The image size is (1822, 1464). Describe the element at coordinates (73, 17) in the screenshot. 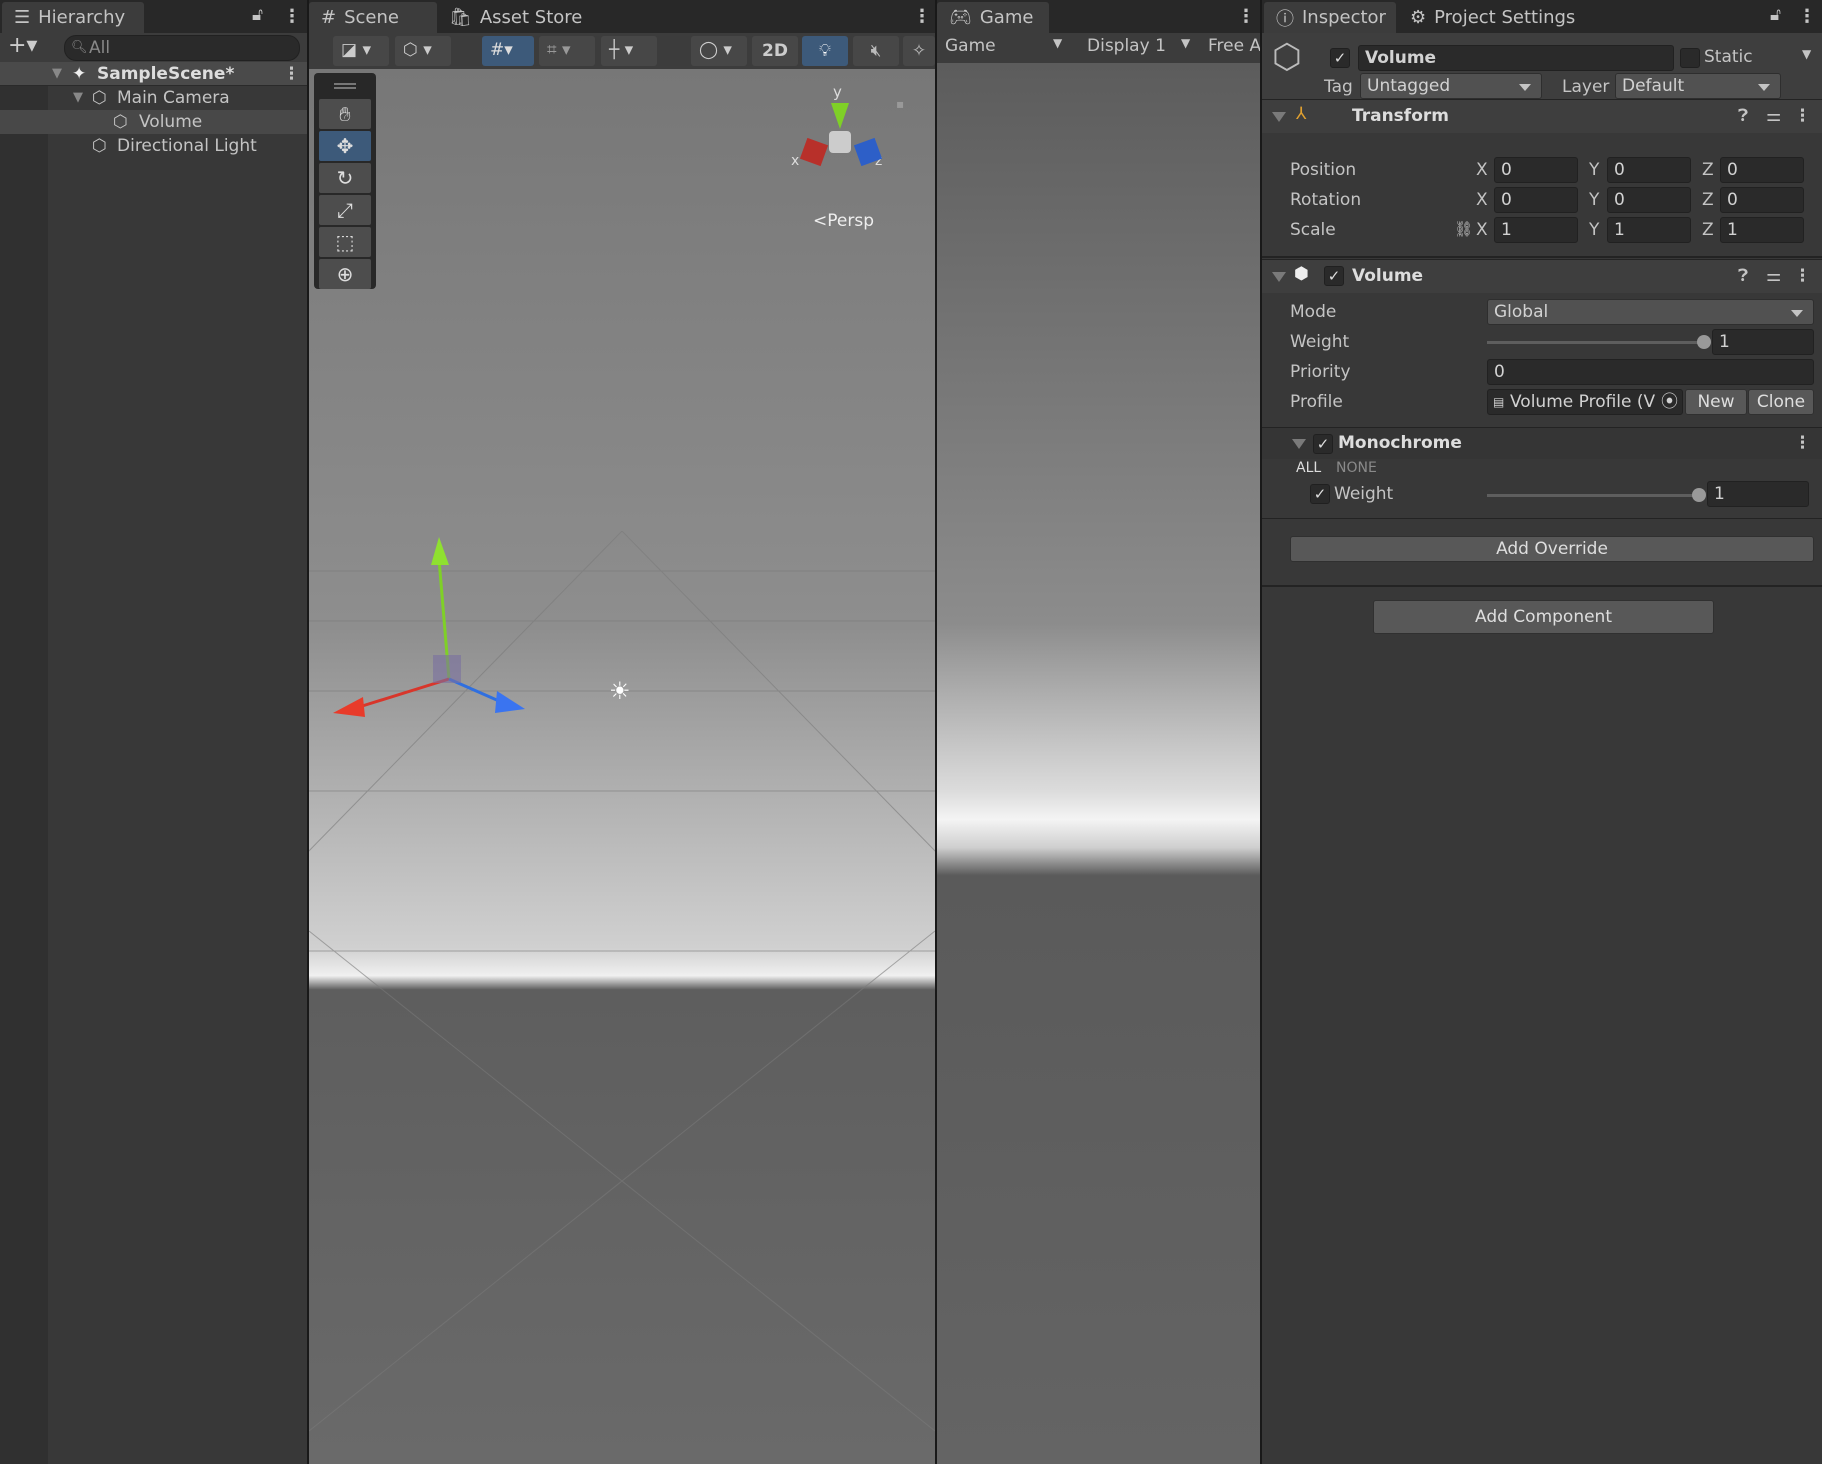

I see `tab-hierarchy: ☰ Hierarchy` at that location.